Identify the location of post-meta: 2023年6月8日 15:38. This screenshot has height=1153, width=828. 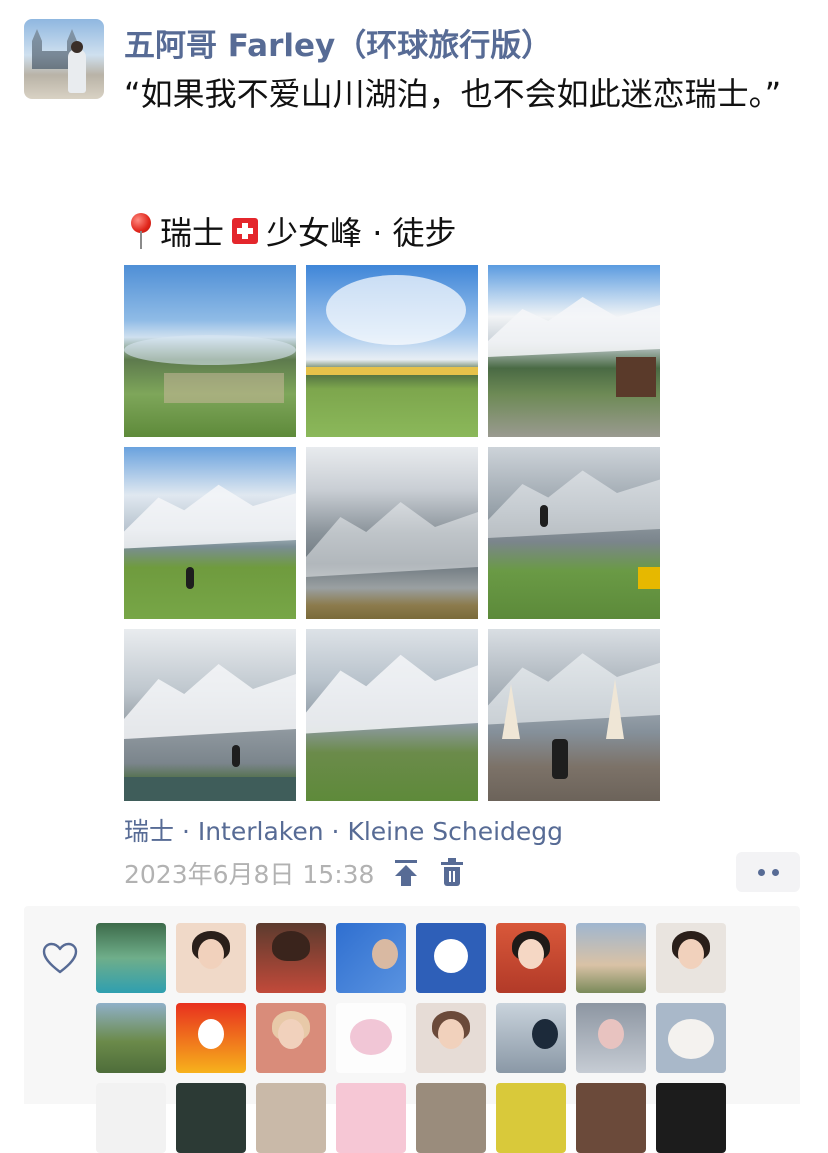
(295, 873).